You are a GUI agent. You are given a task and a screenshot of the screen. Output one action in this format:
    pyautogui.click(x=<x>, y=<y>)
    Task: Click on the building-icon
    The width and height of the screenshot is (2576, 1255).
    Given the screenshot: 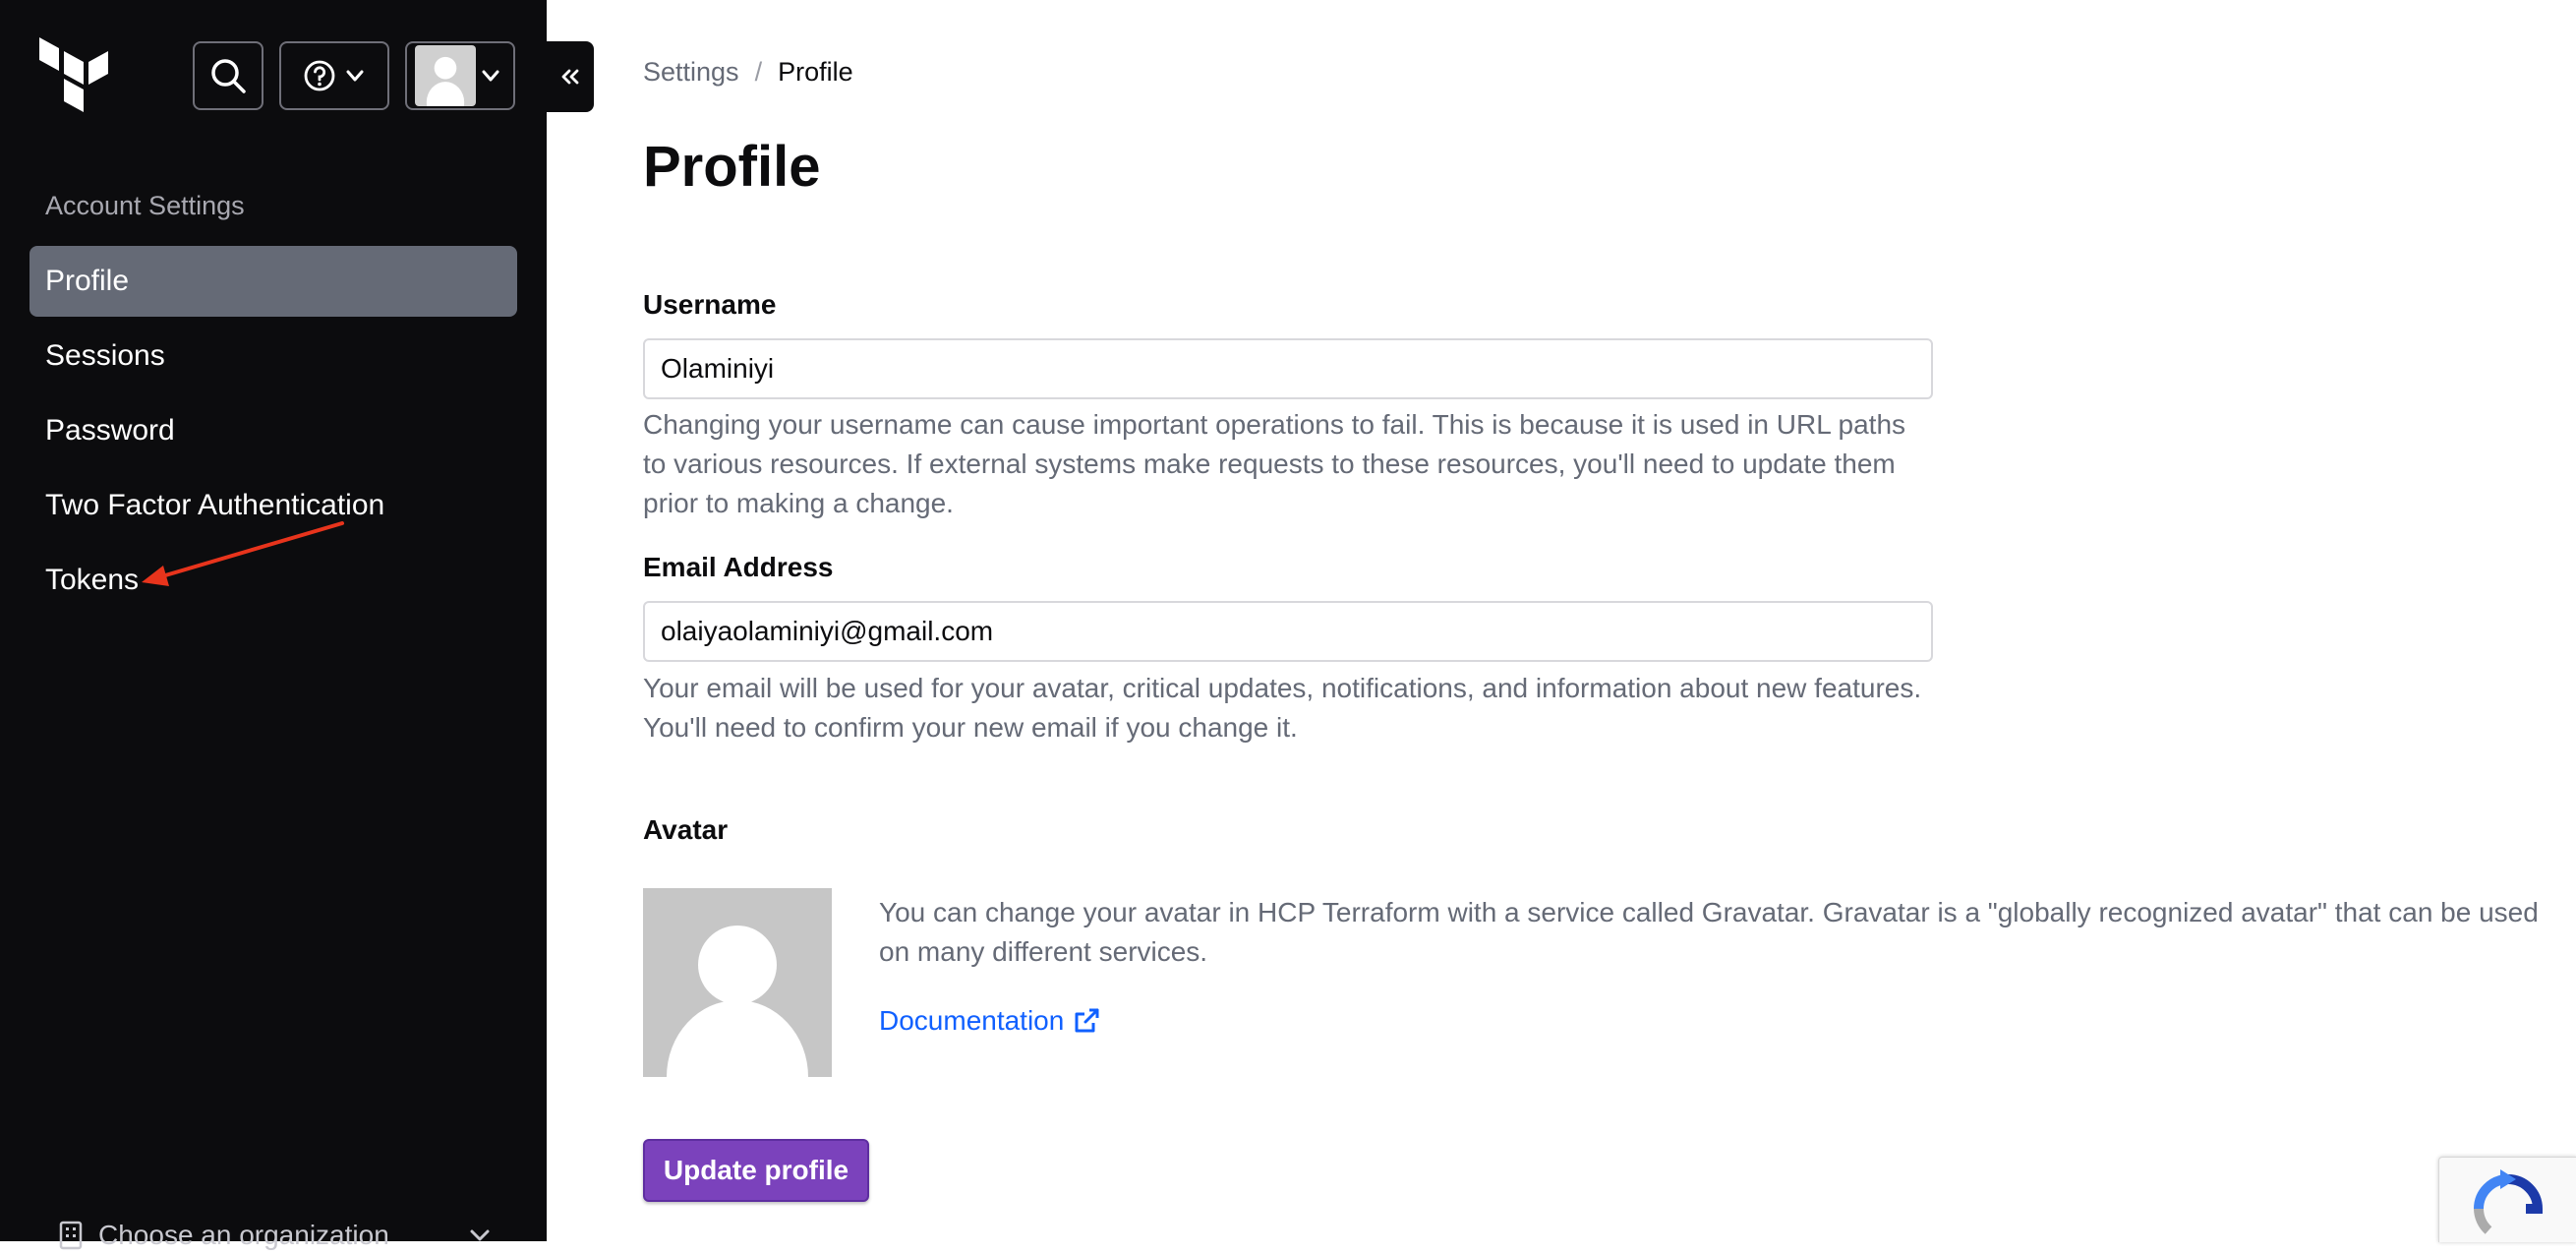 What is the action you would take?
    pyautogui.click(x=71, y=1235)
    